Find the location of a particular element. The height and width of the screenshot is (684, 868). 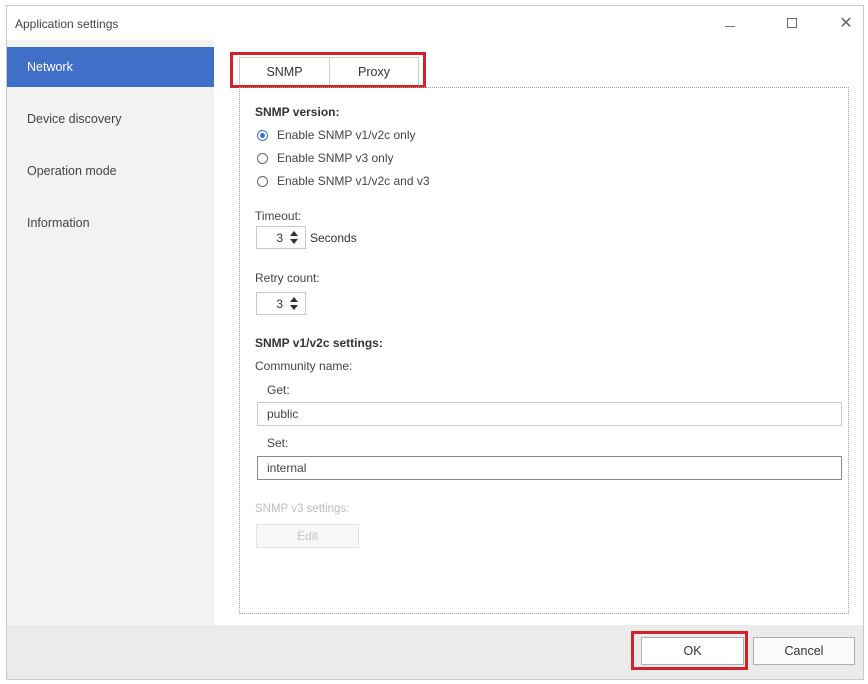

timeout-value: 3 is located at coordinates (279, 237).